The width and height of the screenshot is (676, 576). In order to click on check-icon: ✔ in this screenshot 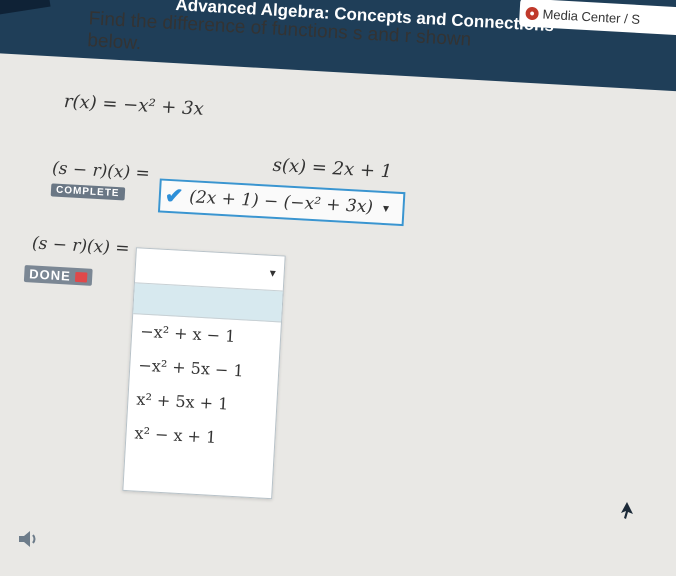, I will do `click(174, 195)`.